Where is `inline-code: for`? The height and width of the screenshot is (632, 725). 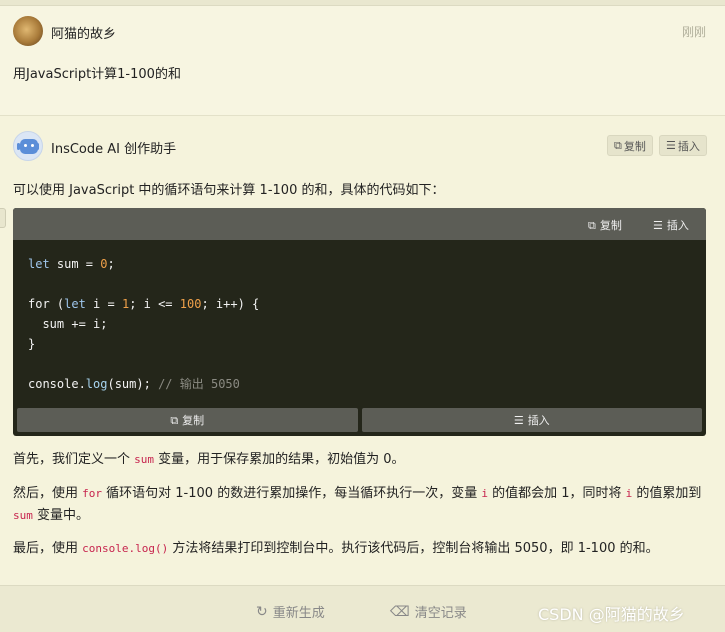 inline-code: for is located at coordinates (92, 493).